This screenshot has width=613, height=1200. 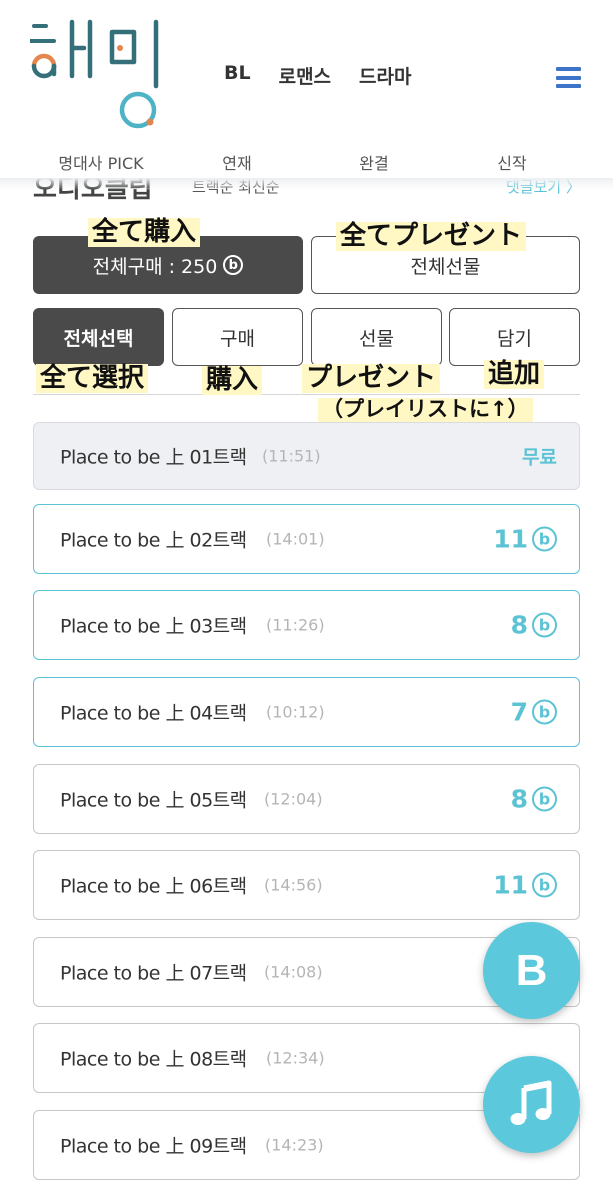 What do you see at coordinates (144, 232) in the screenshot?
I see `annotation-buy-all: 全て購入` at bounding box center [144, 232].